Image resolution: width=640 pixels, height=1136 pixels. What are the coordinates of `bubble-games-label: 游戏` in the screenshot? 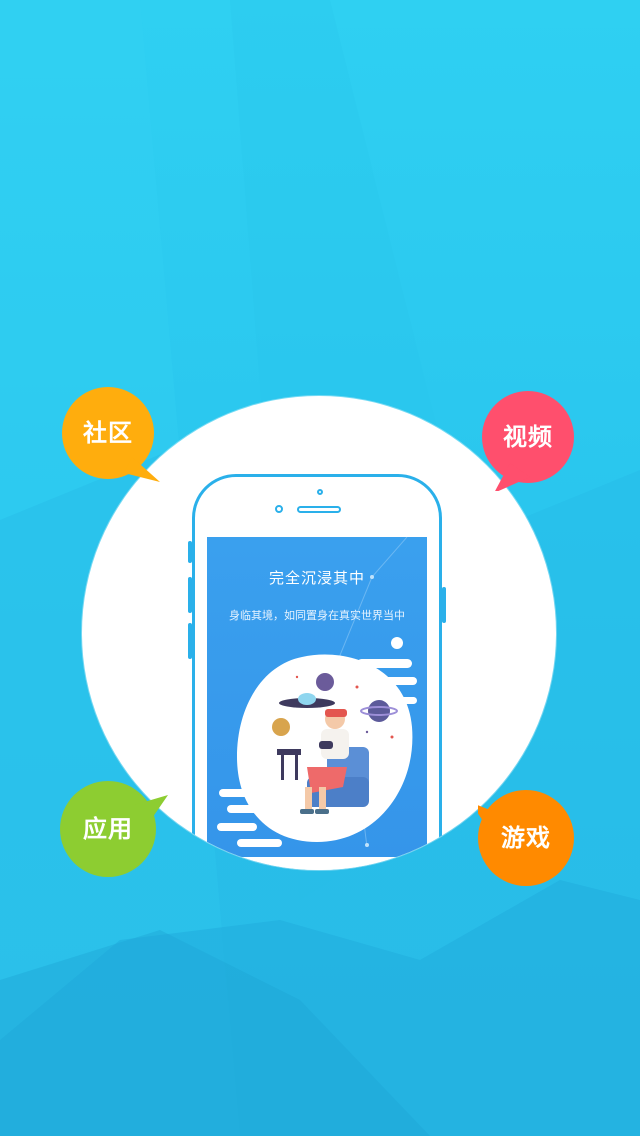 It's located at (526, 838).